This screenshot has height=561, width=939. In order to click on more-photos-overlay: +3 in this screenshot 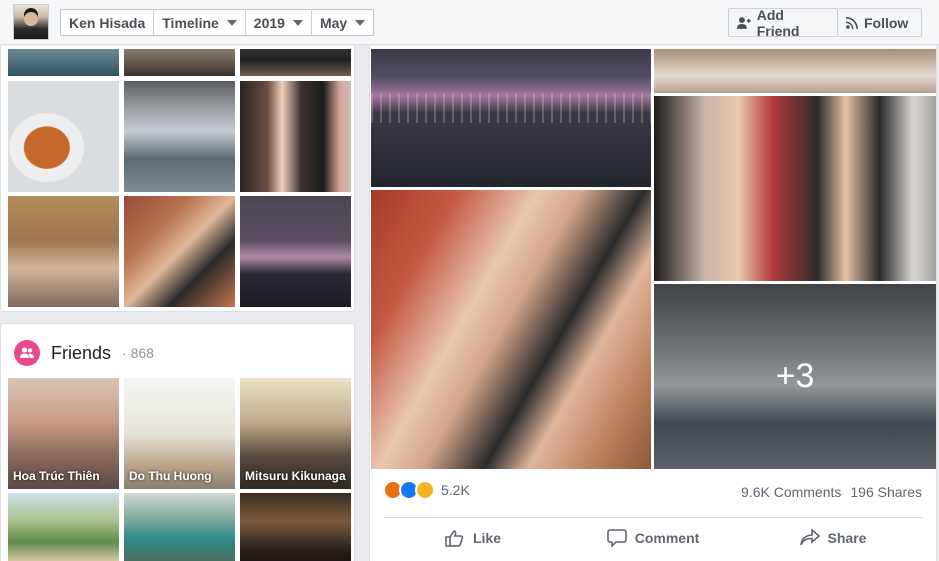, I will do `click(795, 376)`.